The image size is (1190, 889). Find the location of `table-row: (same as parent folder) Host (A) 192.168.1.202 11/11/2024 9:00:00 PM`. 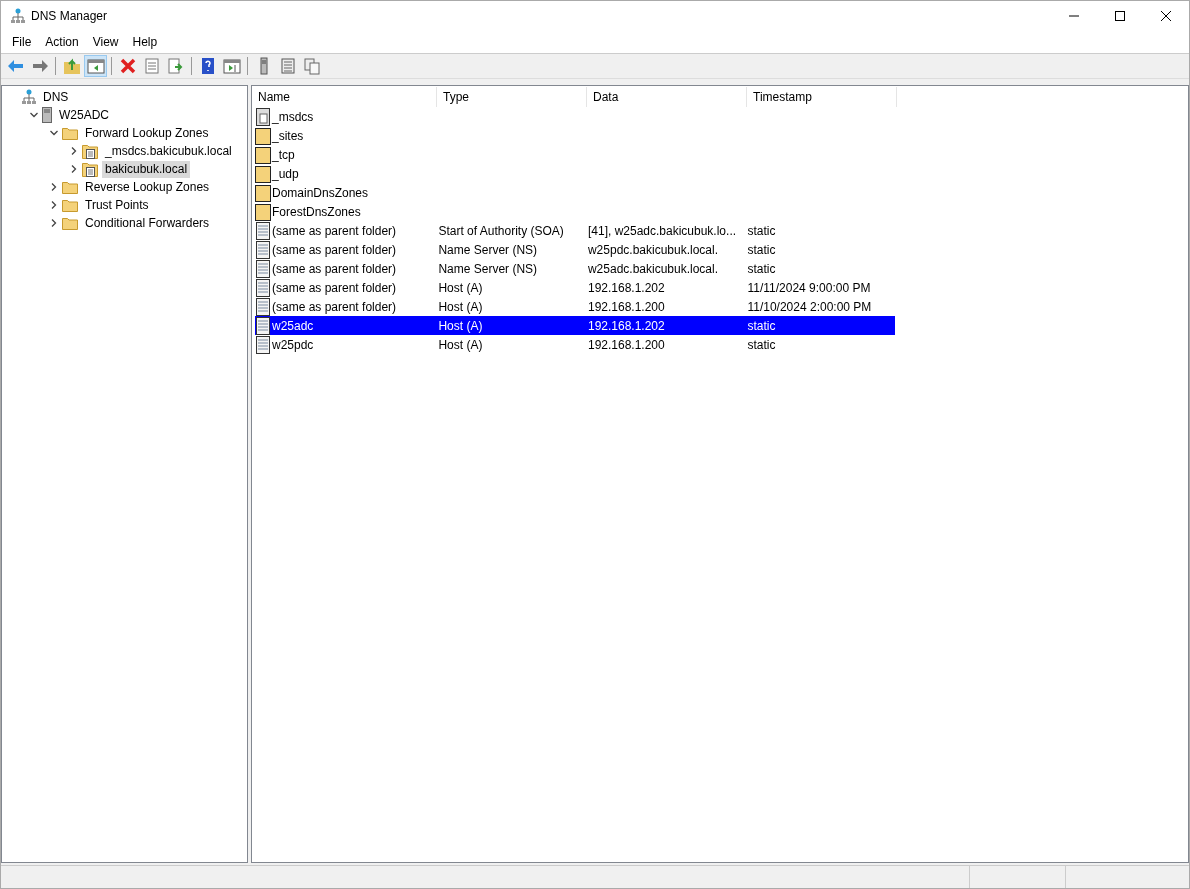

table-row: (same as parent folder) Host (A) 192.168.1.202 11/11/2024 9:00:00 PM is located at coordinates (575, 287).